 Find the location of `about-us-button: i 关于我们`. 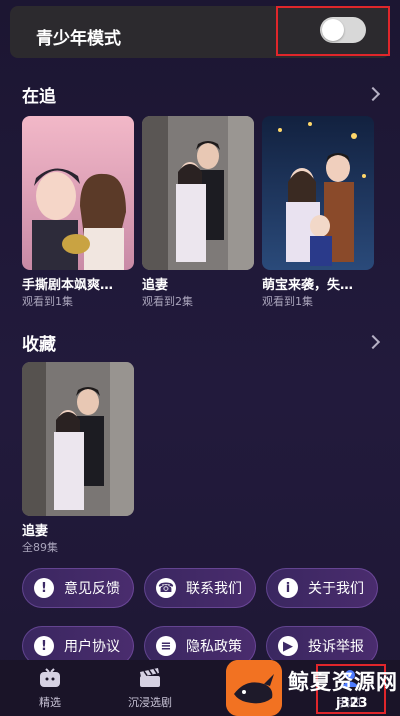

about-us-button: i 关于我们 is located at coordinates (322, 588).